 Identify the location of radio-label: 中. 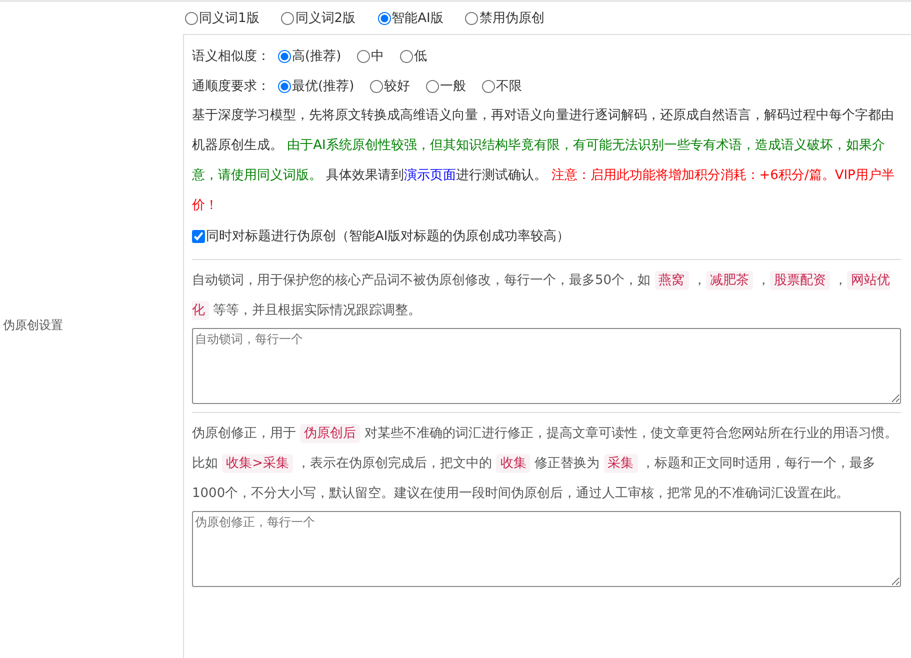
(377, 56).